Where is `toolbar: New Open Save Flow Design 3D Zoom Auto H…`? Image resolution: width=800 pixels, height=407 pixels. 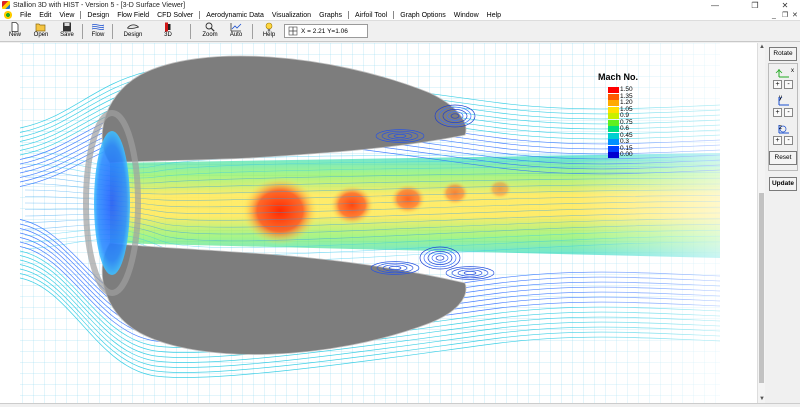
toolbar: New Open Save Flow Design 3D Zoom Auto H… is located at coordinates (400, 31).